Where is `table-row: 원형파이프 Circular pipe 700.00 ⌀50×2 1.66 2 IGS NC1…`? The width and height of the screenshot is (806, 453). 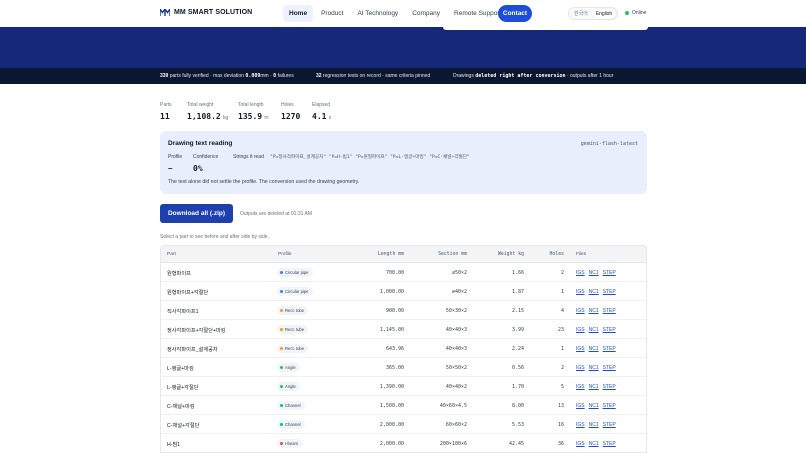 table-row: 원형파이프 Circular pipe 700.00 ⌀50×2 1.66 2 IGS NC1… is located at coordinates (403, 272).